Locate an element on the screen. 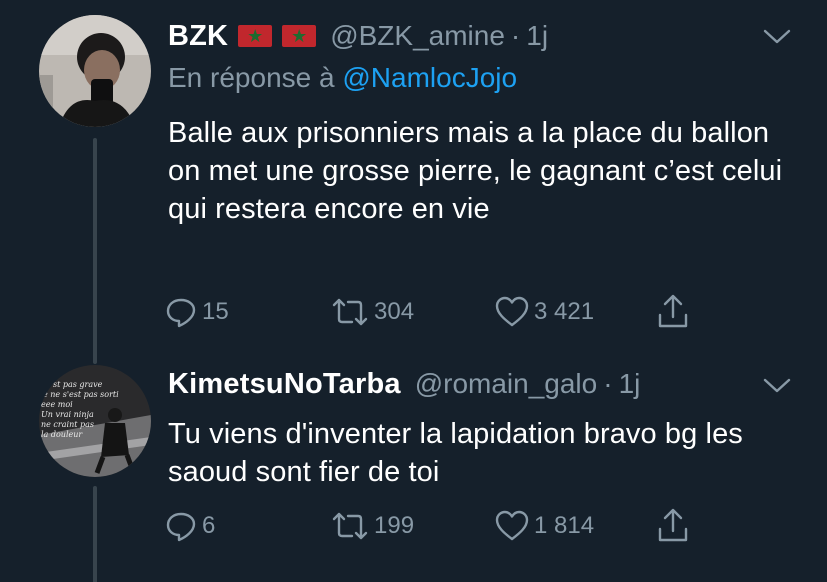 The image size is (827, 582). like-count: 1 814 is located at coordinates (564, 525).